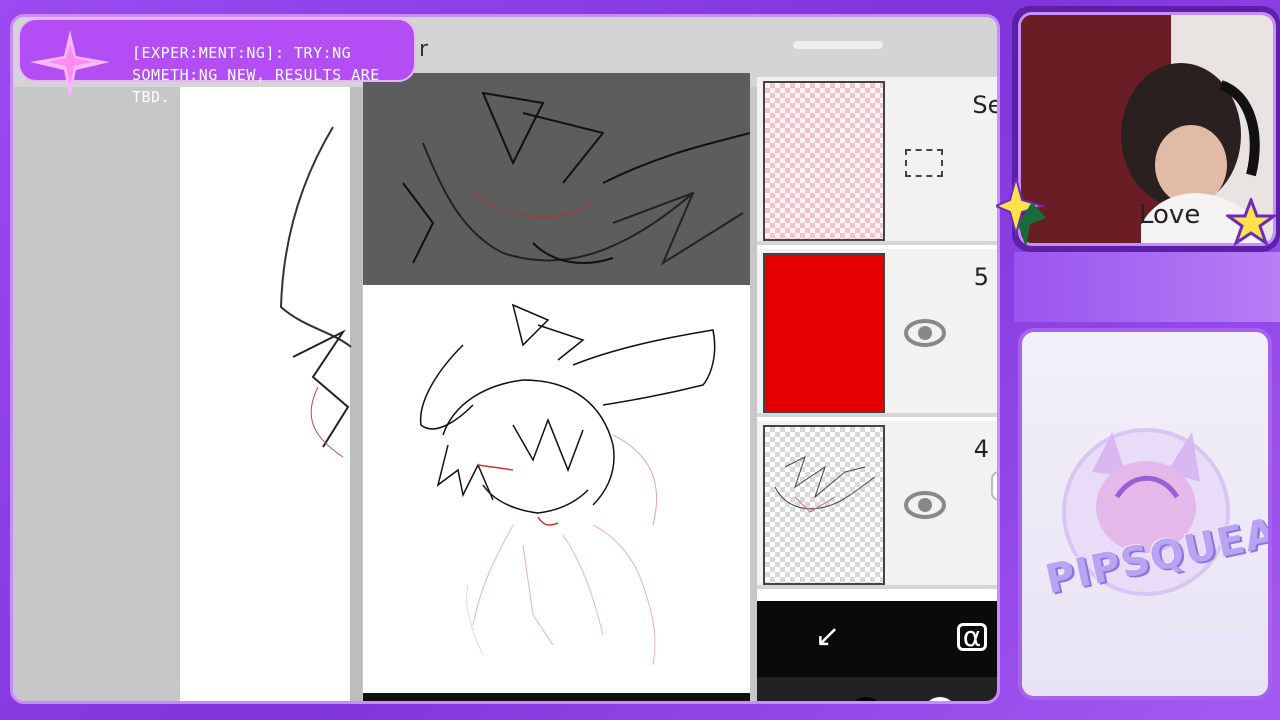 Image resolution: width=1280 pixels, height=720 pixels. Describe the element at coordinates (866, 699) in the screenshot. I see `color-swatch-black` at that location.